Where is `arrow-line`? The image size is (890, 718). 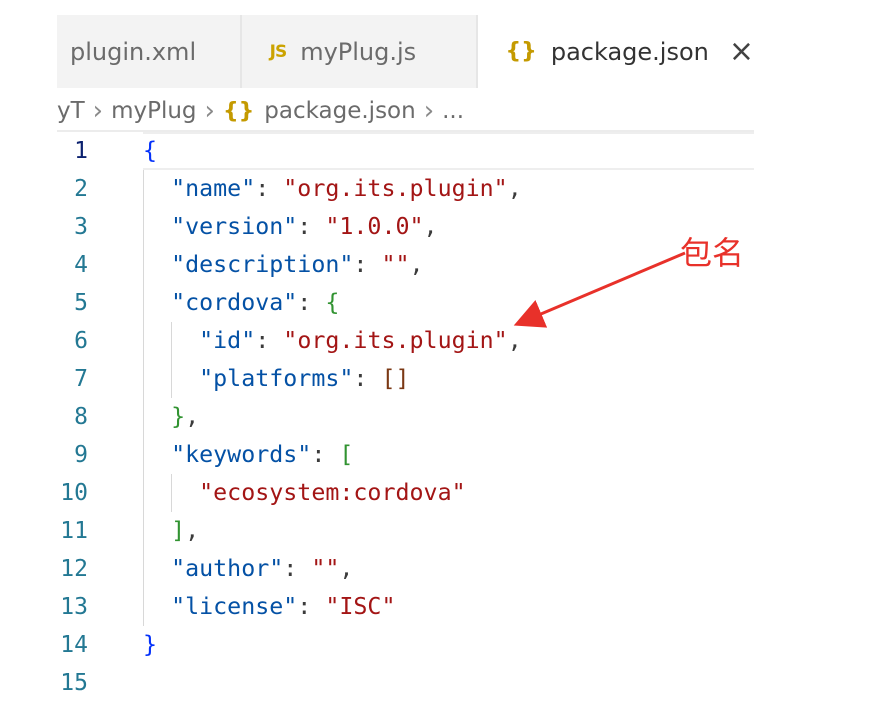 arrow-line is located at coordinates (599, 289).